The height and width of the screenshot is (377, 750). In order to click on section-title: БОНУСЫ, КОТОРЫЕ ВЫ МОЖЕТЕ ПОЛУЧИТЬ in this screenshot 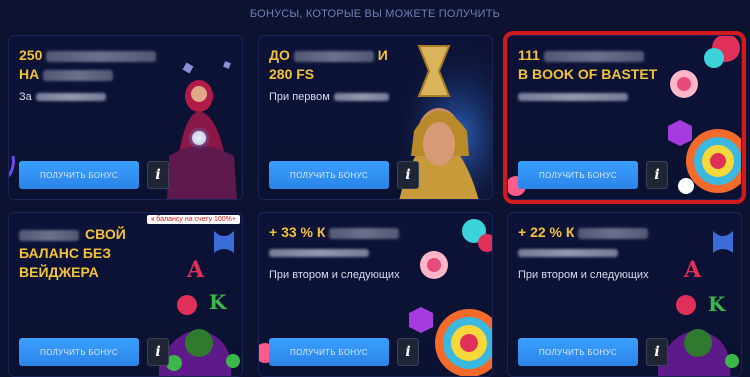, I will do `click(375, 14)`.